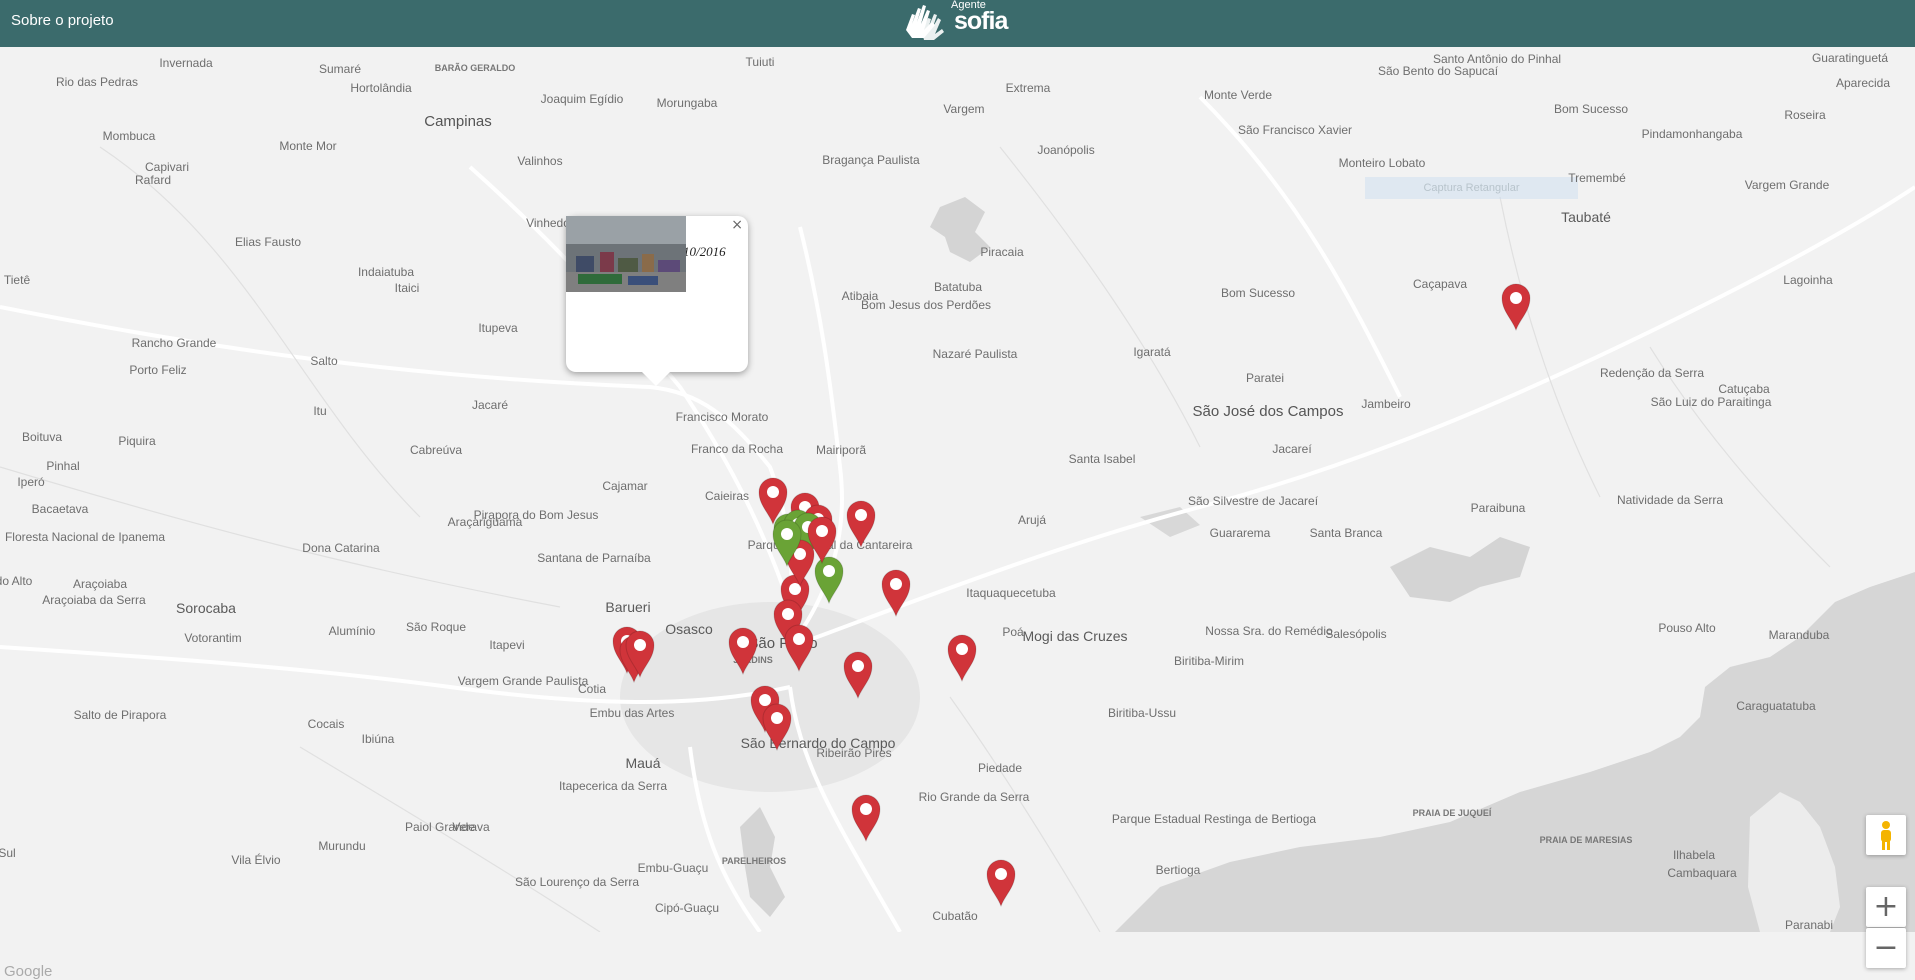  What do you see at coordinates (407, 288) in the screenshot?
I see `place-label: Itaici` at bounding box center [407, 288].